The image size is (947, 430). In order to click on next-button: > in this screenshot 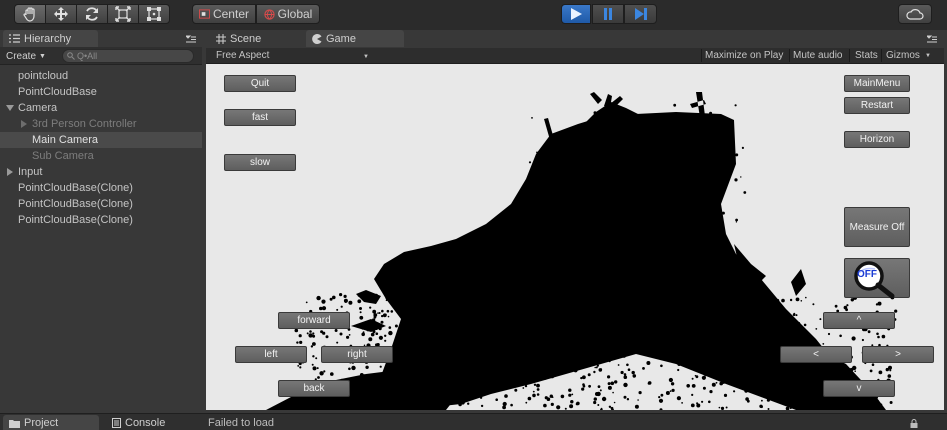, I will do `click(898, 354)`.